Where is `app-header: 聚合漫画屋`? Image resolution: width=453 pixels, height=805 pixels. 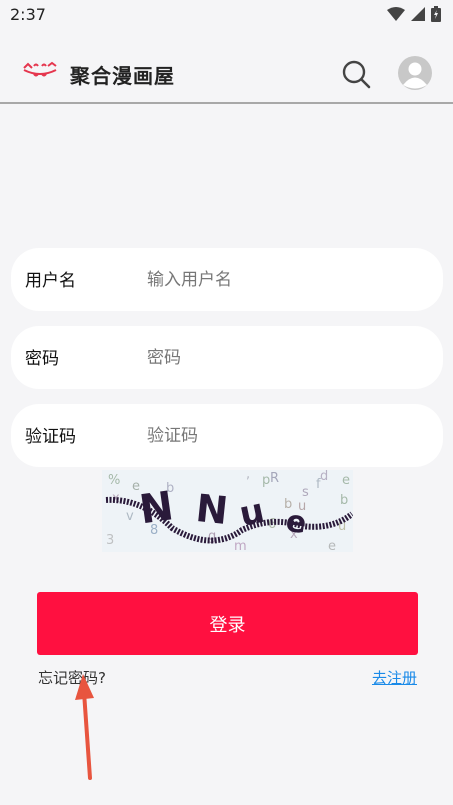 app-header: 聚合漫画屋 is located at coordinates (226, 73).